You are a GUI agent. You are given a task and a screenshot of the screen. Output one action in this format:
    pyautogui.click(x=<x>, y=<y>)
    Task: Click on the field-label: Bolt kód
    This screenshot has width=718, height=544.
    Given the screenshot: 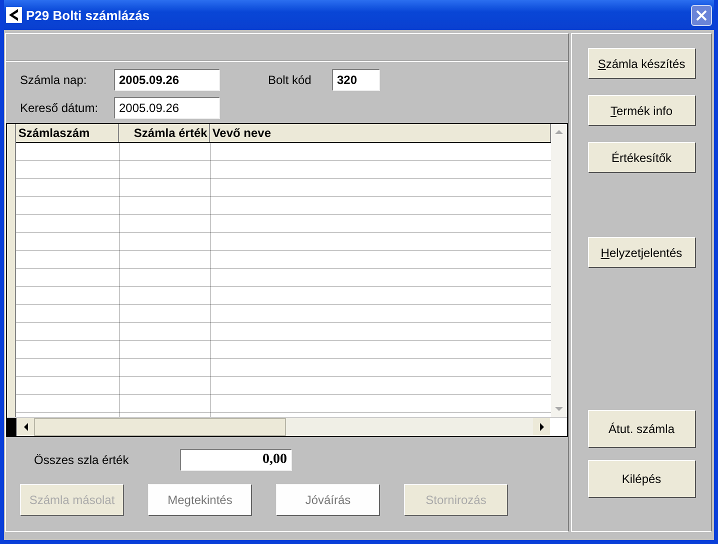 What is the action you would take?
    pyautogui.click(x=290, y=80)
    